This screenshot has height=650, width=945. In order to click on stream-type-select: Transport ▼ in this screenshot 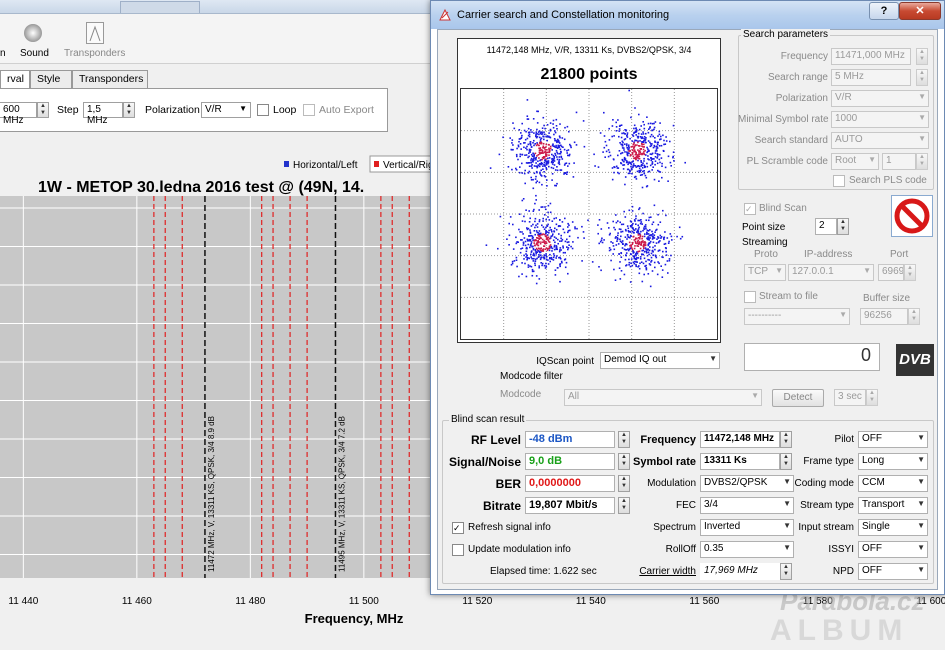, I will do `click(893, 505)`.